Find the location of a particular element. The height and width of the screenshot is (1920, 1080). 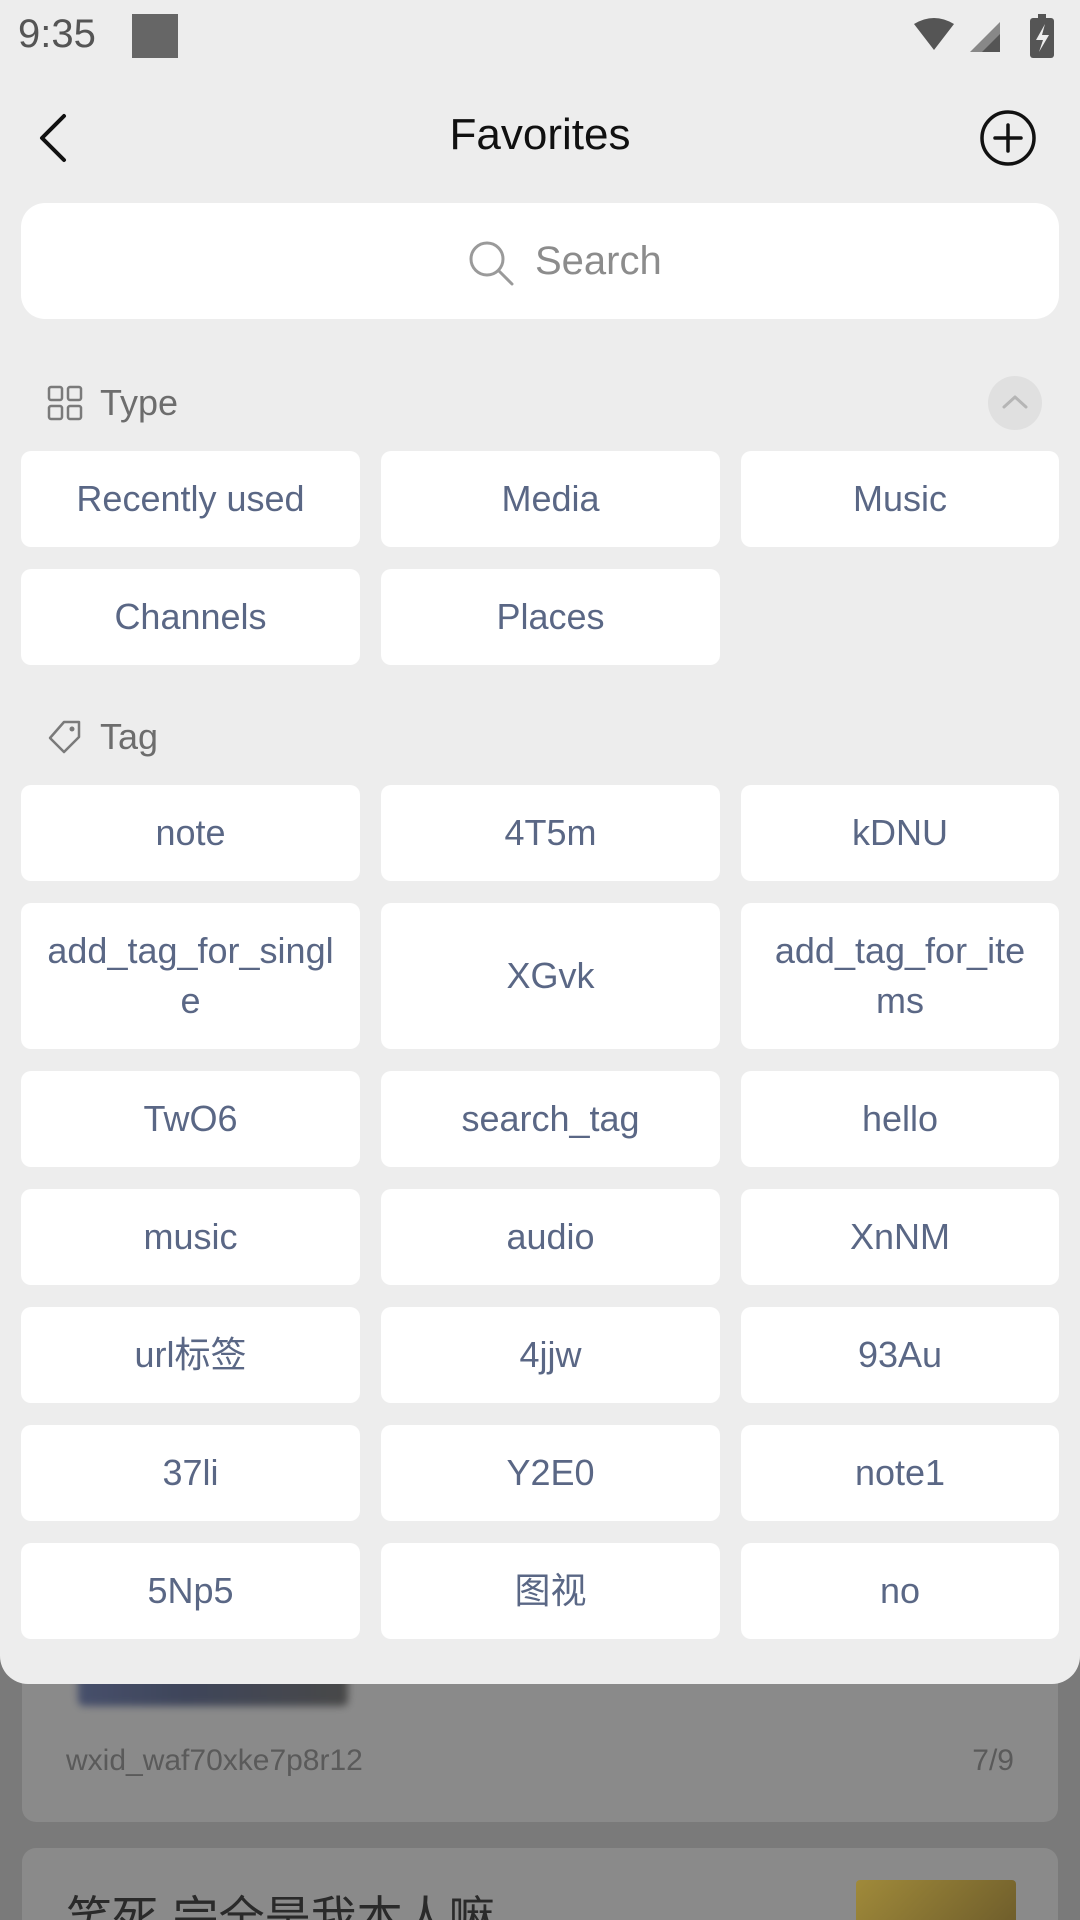

collapse-button is located at coordinates (1015, 403).